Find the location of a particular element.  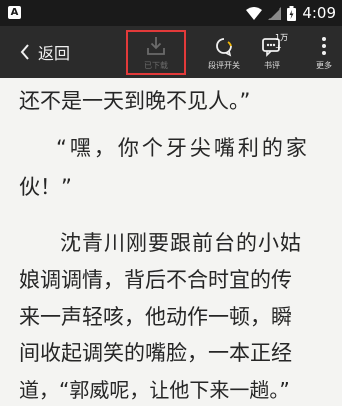

text-line: 沈青川刚要跟前台的小姑 is located at coordinates (181, 243).